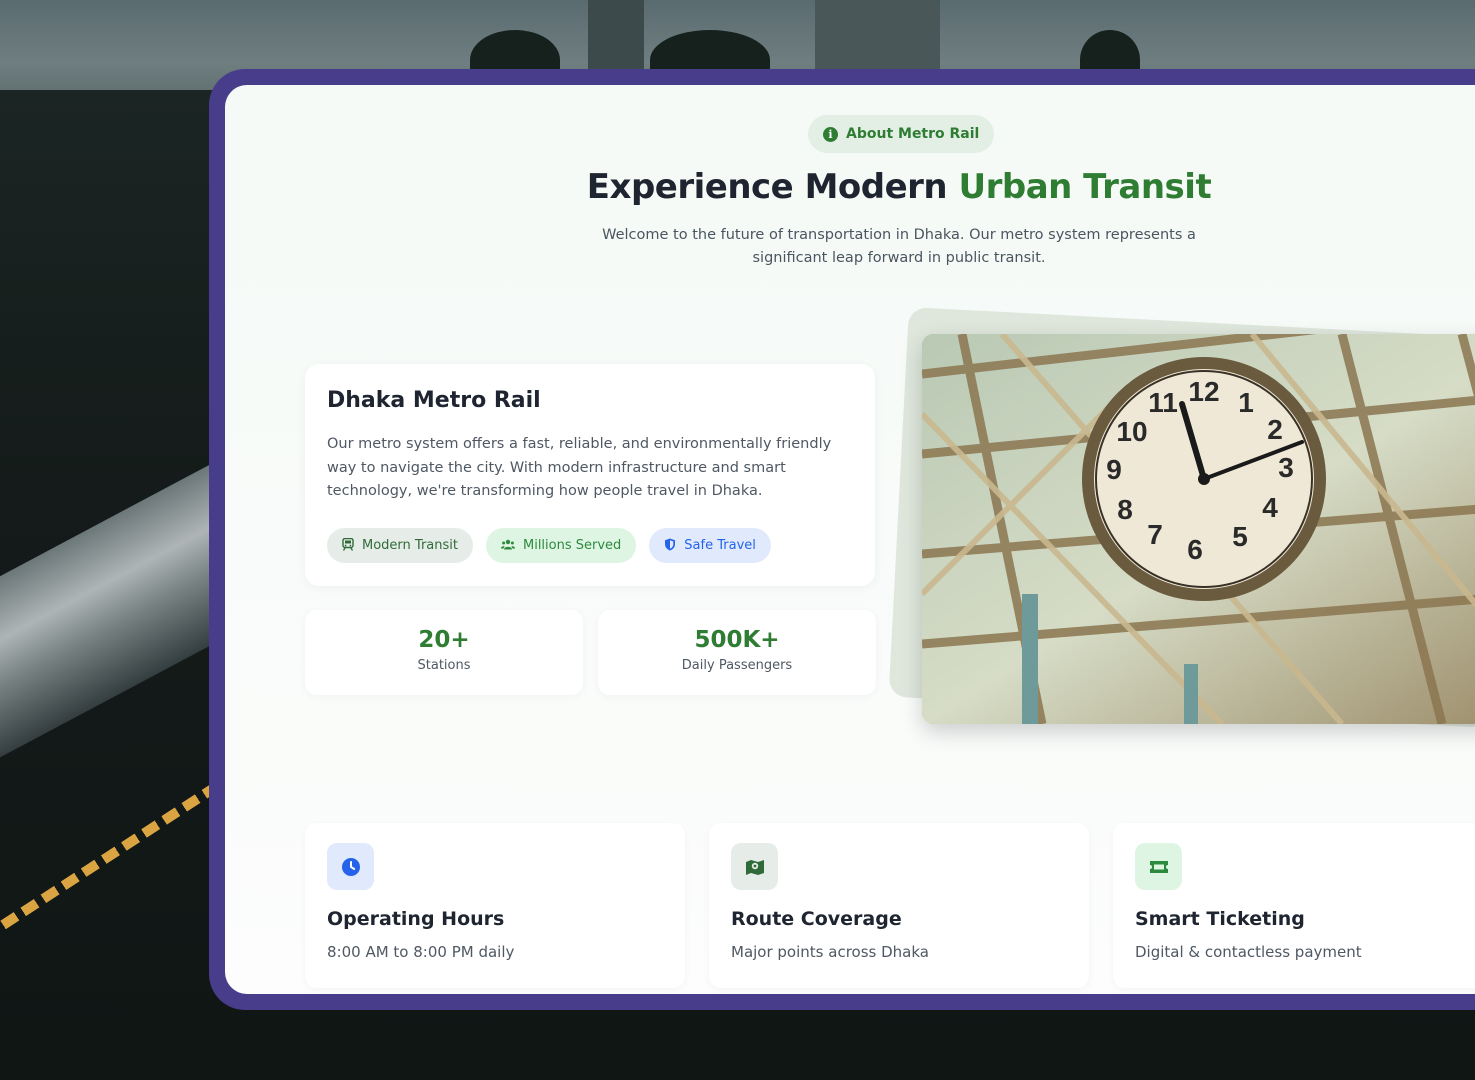  I want to click on title-main: Experience Modern, so click(772, 187).